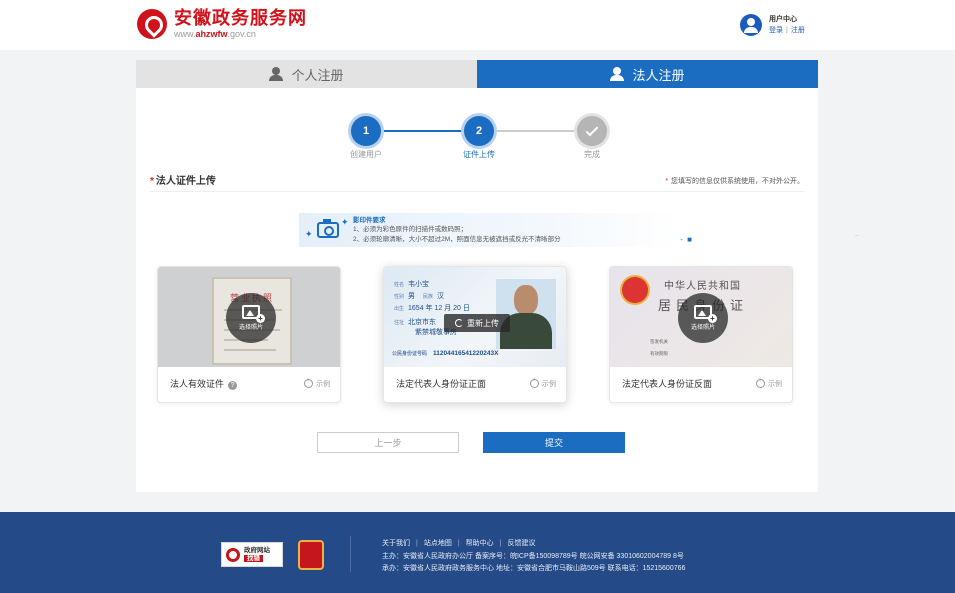 The height and width of the screenshot is (593, 955). Describe the element at coordinates (311, 555) in the screenshot. I see `police-badge-icon` at that location.